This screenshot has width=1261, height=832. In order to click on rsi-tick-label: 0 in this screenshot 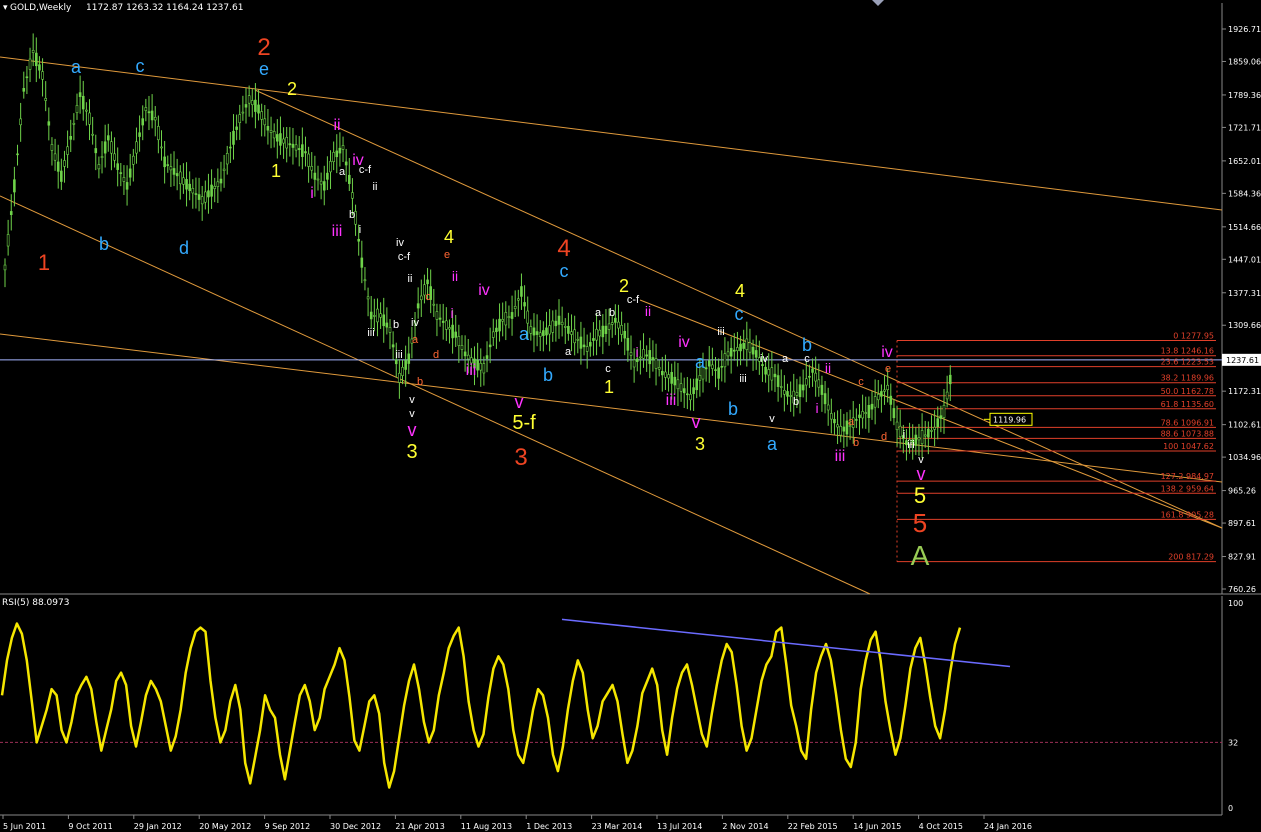, I will do `click(1230, 808)`.